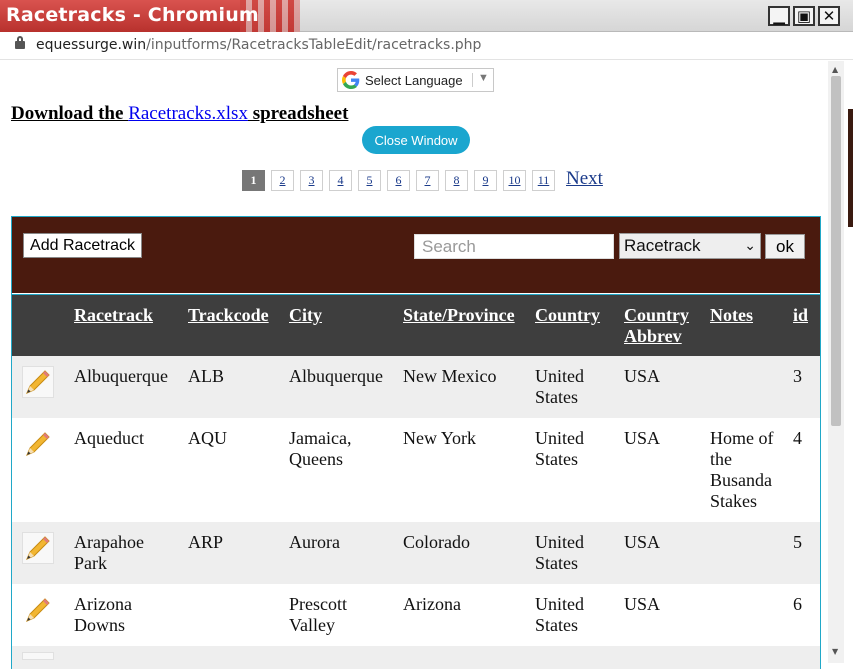 This screenshot has height=669, width=853. What do you see at coordinates (731, 315) in the screenshot?
I see `column-header-notes: Notes` at bounding box center [731, 315].